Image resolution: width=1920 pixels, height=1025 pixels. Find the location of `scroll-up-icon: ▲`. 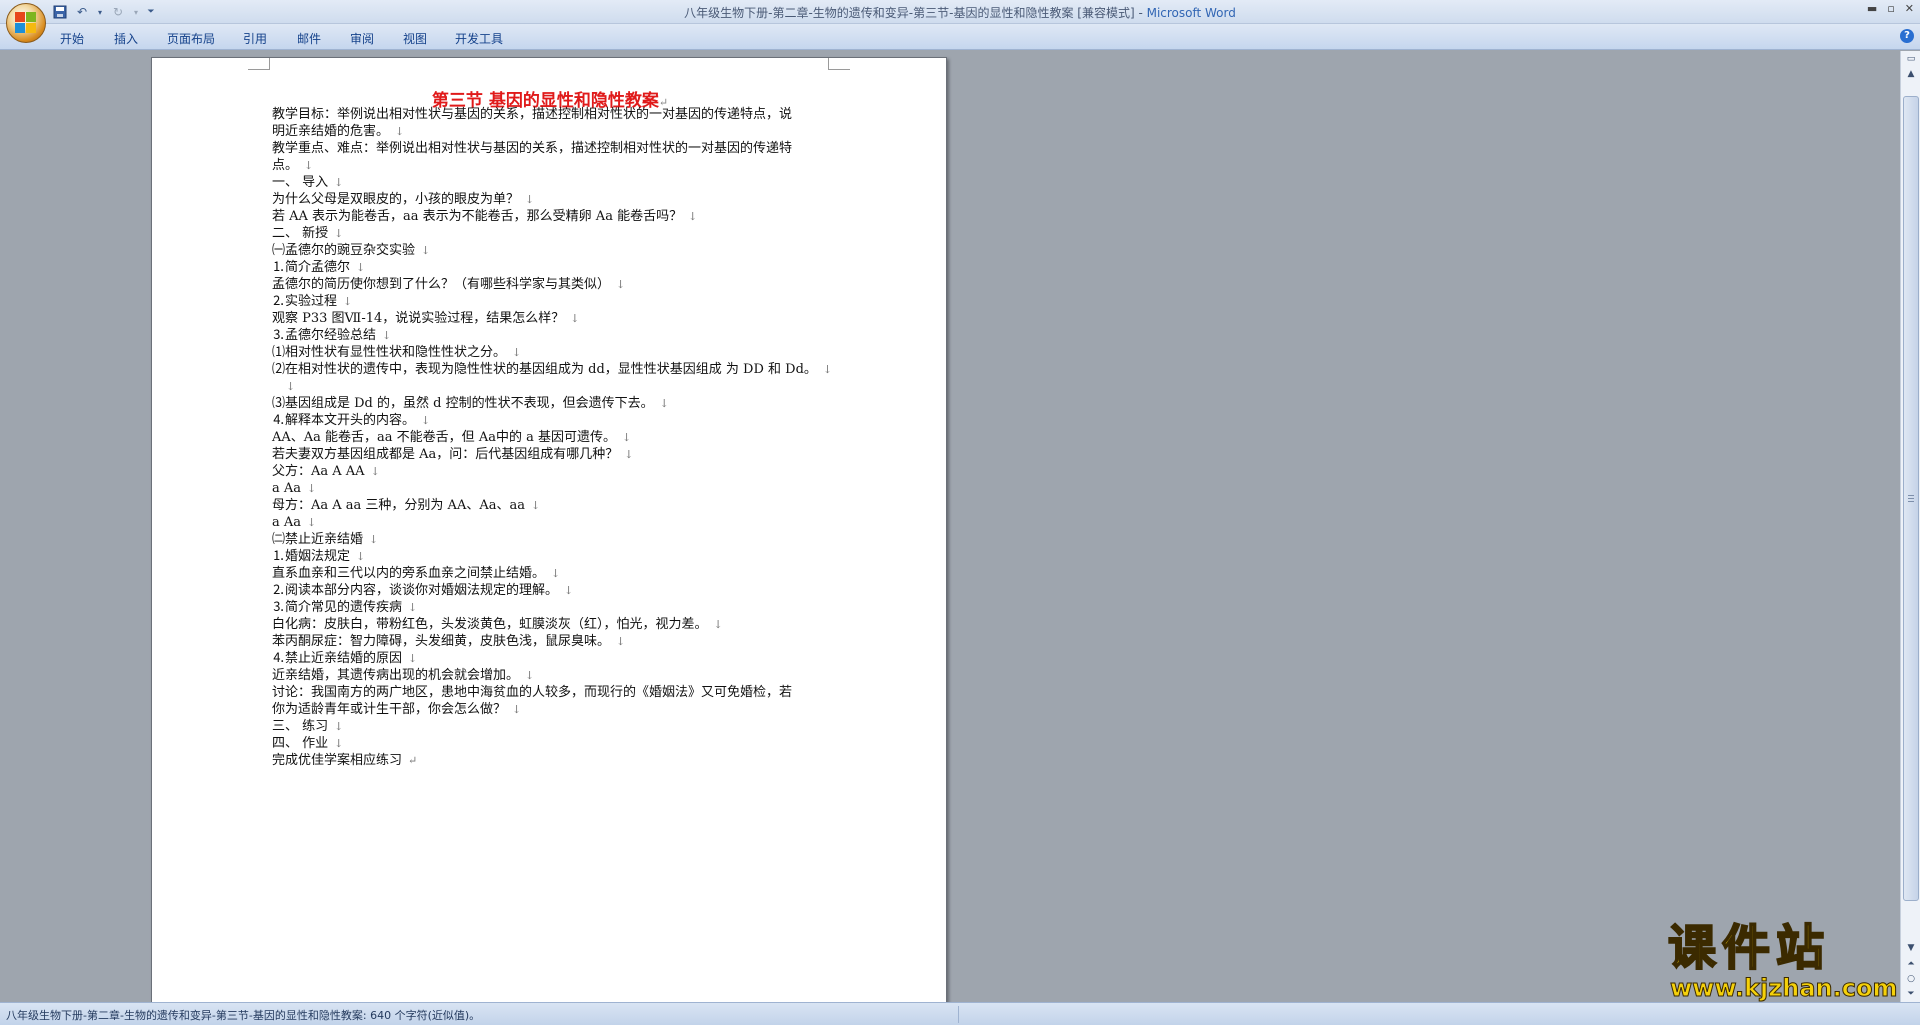

scroll-up-icon: ▲ is located at coordinates (1911, 74).